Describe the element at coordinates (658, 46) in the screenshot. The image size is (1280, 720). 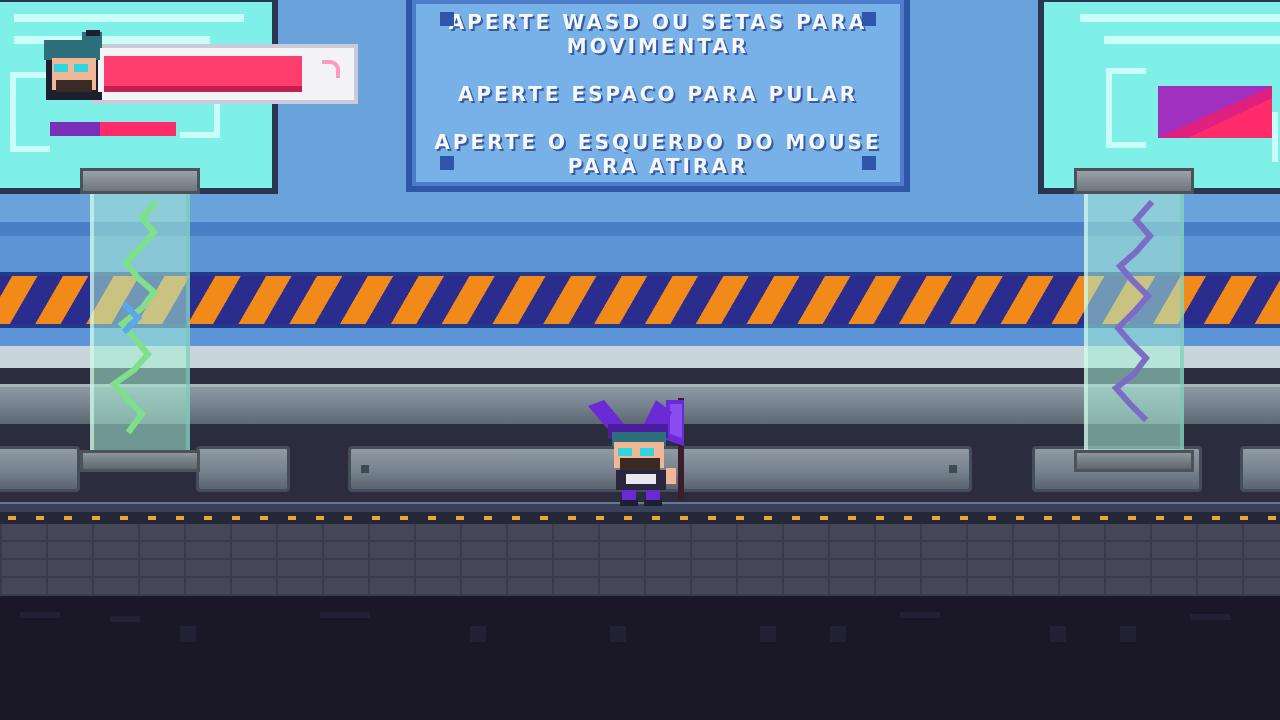
I see `instruction-move-2: MOVIMENTAR` at that location.